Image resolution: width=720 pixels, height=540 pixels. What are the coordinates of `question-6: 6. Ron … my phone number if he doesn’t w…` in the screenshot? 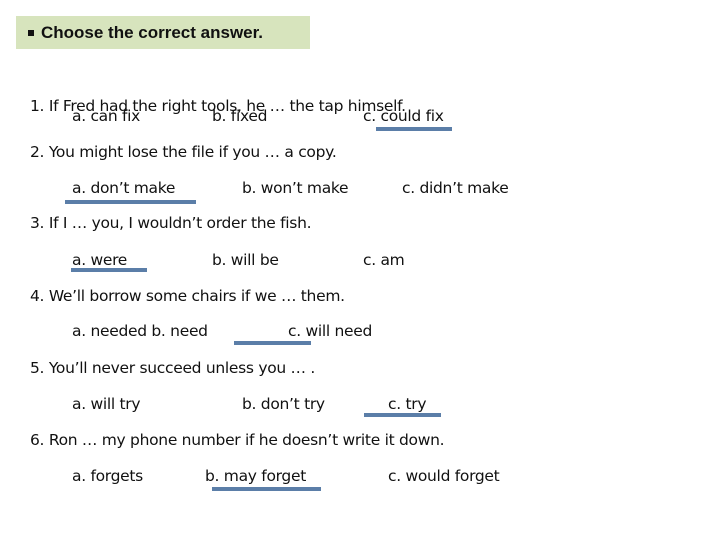 It's located at (237, 440).